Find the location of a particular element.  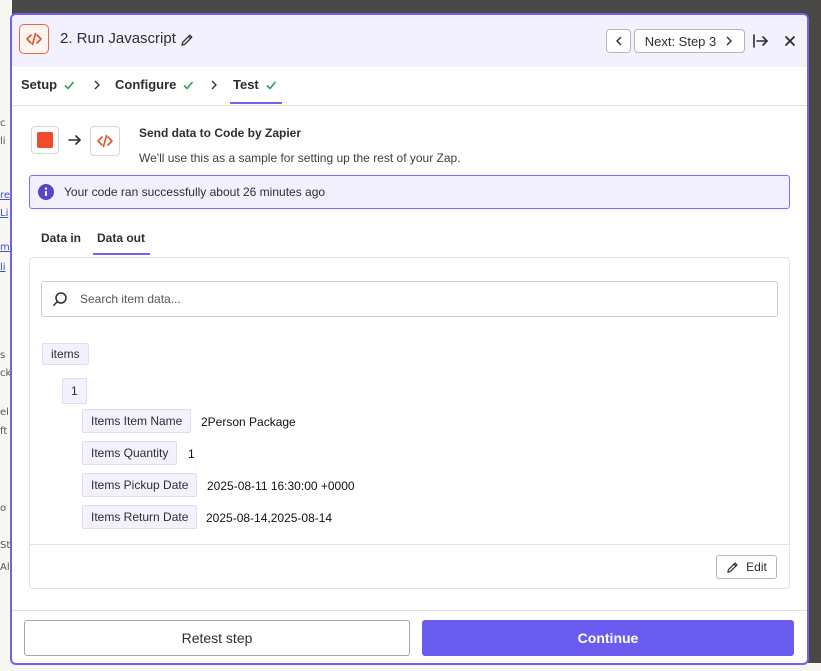

background-text: li is located at coordinates (3, 141).